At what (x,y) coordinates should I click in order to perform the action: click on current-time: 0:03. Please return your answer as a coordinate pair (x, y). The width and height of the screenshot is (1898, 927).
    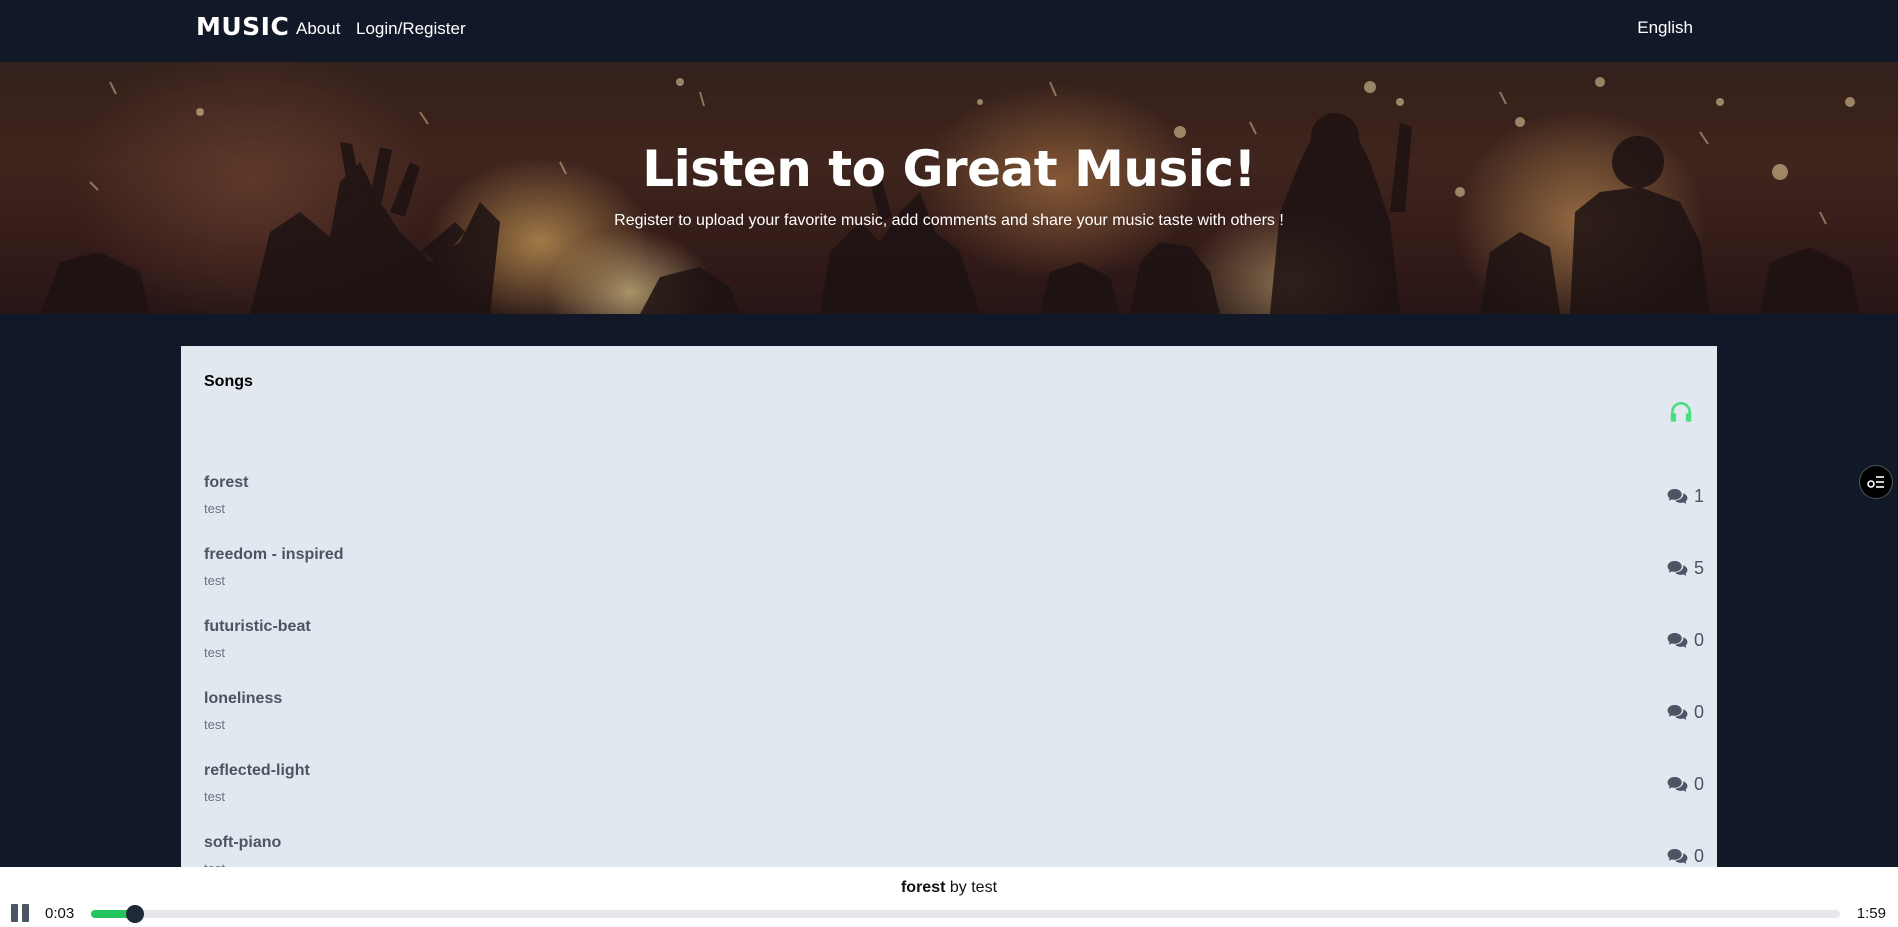
    Looking at the image, I should click on (60, 913).